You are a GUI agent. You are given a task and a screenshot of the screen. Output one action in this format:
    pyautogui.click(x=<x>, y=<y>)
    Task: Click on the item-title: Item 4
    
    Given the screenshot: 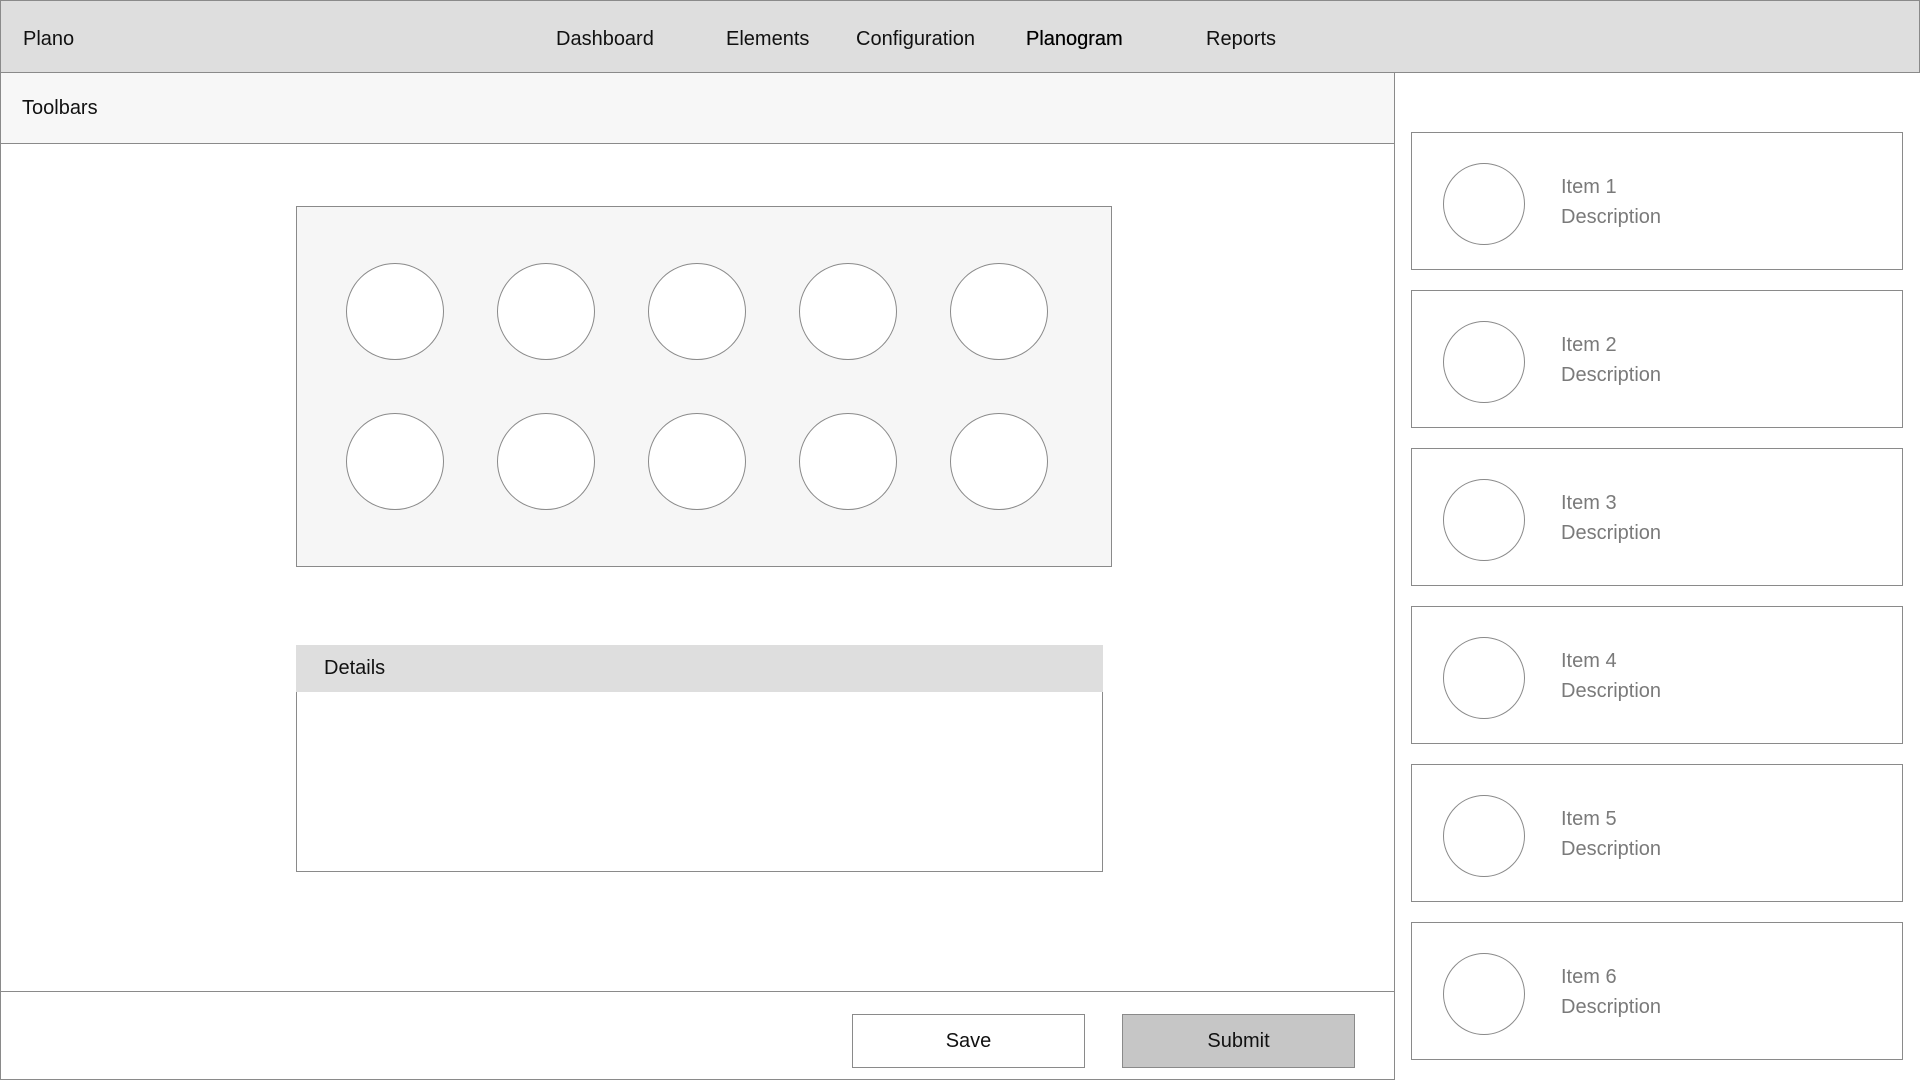 What is the action you would take?
    pyautogui.click(x=1589, y=661)
    